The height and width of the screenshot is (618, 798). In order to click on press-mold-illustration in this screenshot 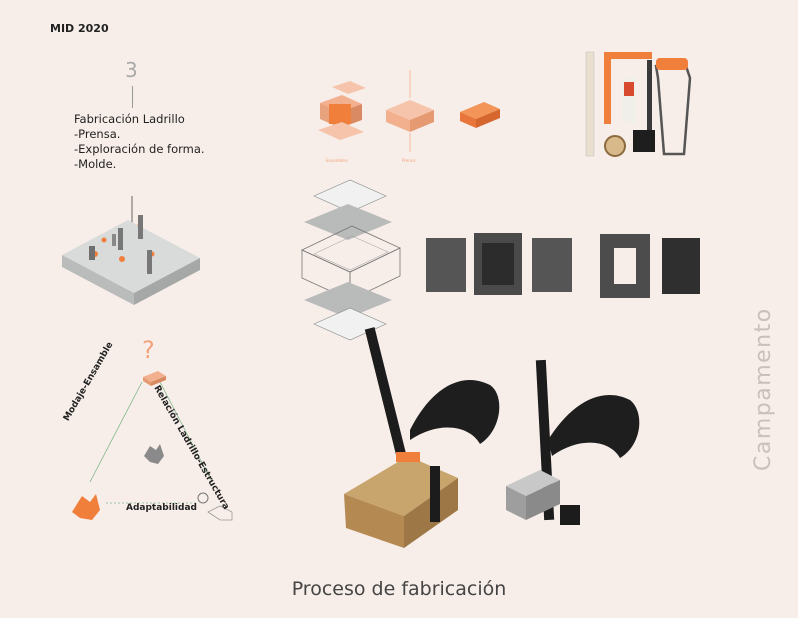, I will do `click(573, 442)`.